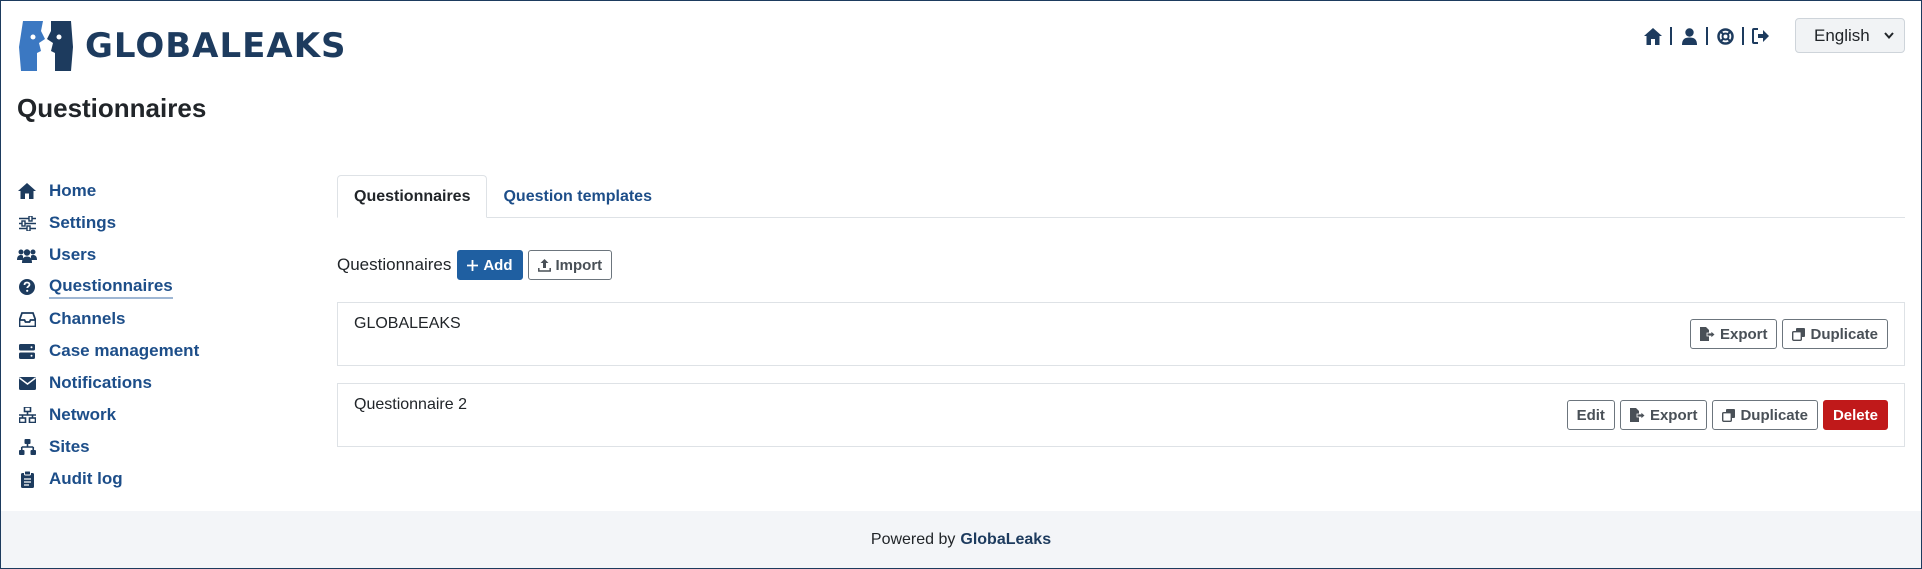 This screenshot has height=569, width=1922. I want to click on inbox-icon, so click(27, 319).